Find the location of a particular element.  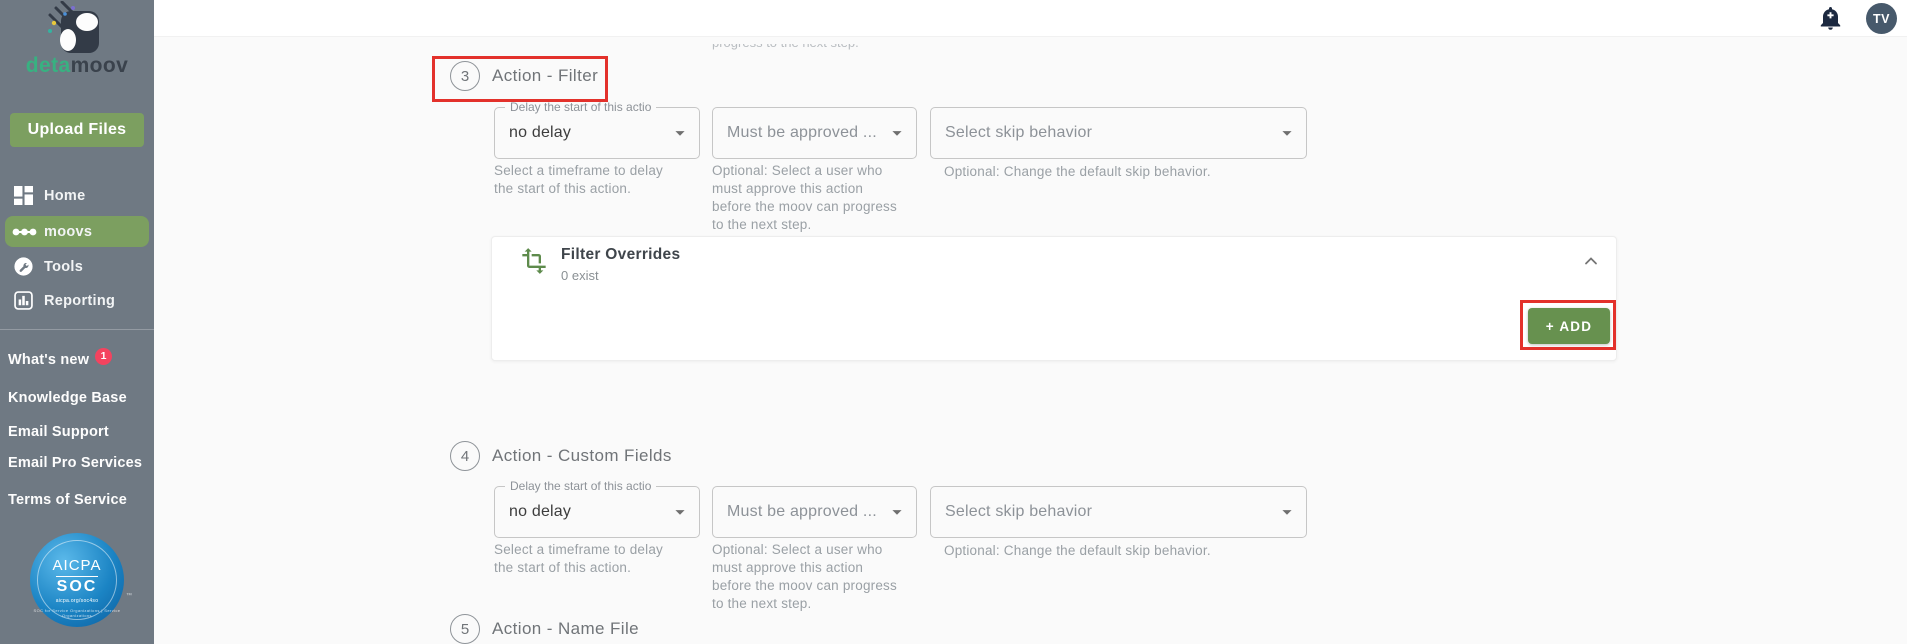

whats-new-link: What's new 1 is located at coordinates (60, 358).